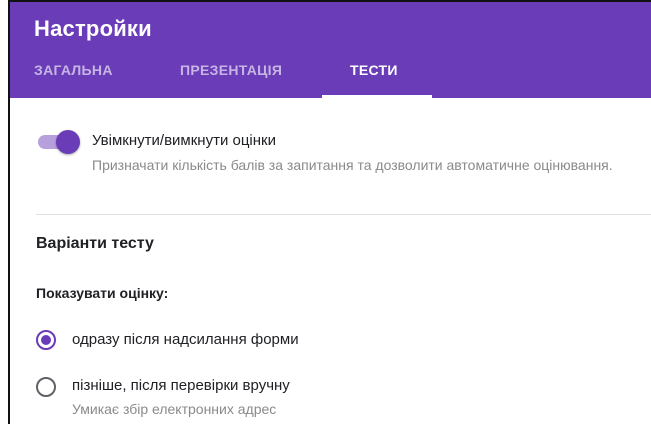 This screenshot has width=651, height=424. I want to click on show-grade-label: Показувати оцінку:, so click(102, 293).